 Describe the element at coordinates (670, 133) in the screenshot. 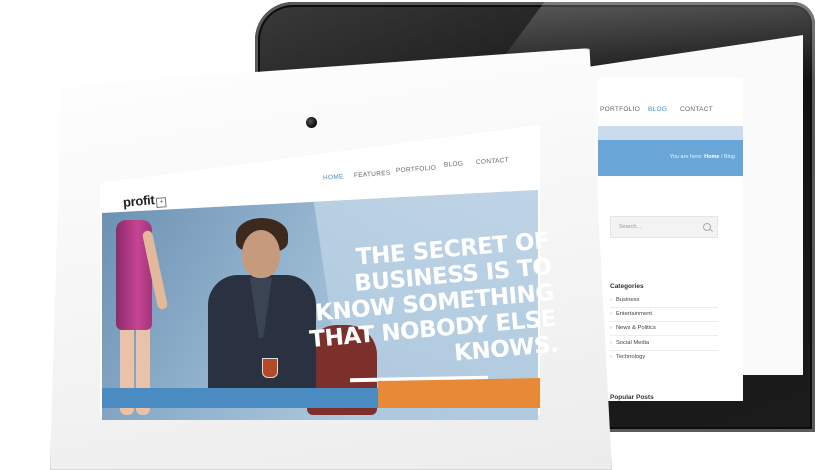

I see `header-divider-band` at that location.